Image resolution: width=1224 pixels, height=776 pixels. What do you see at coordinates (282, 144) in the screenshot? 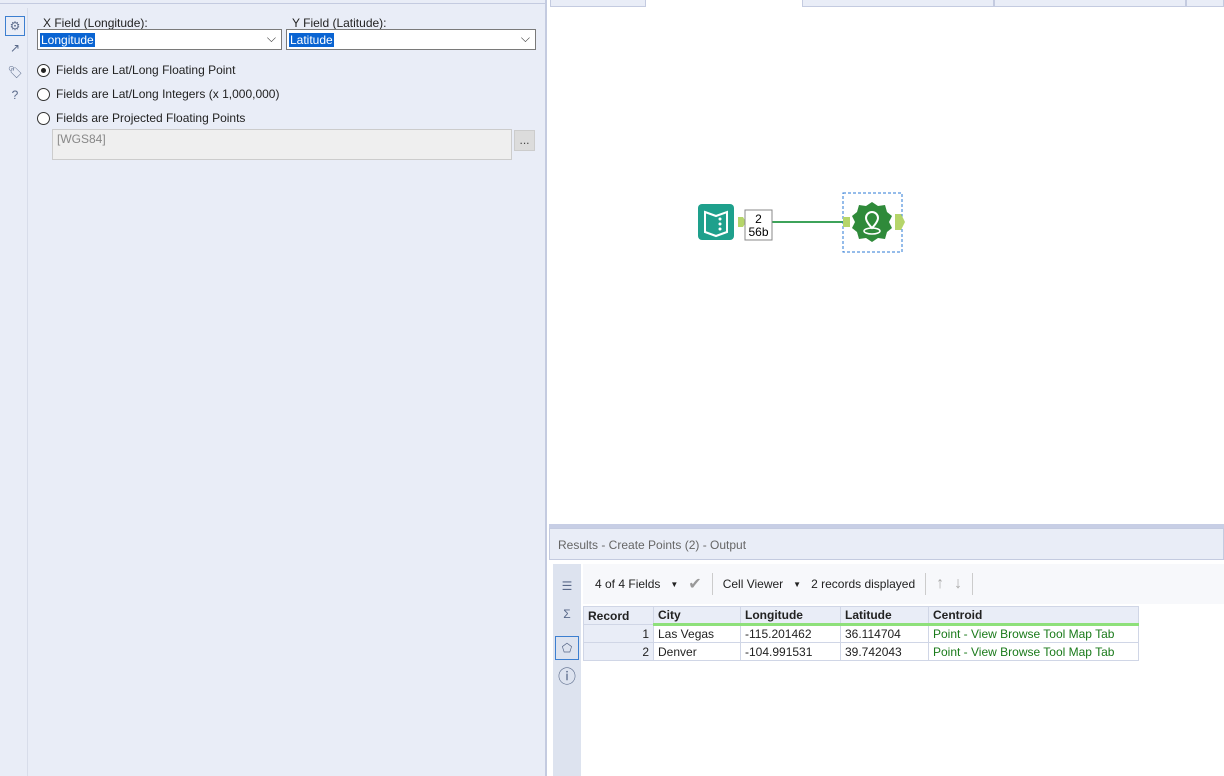
I see `projection-field: [WGS84]` at bounding box center [282, 144].